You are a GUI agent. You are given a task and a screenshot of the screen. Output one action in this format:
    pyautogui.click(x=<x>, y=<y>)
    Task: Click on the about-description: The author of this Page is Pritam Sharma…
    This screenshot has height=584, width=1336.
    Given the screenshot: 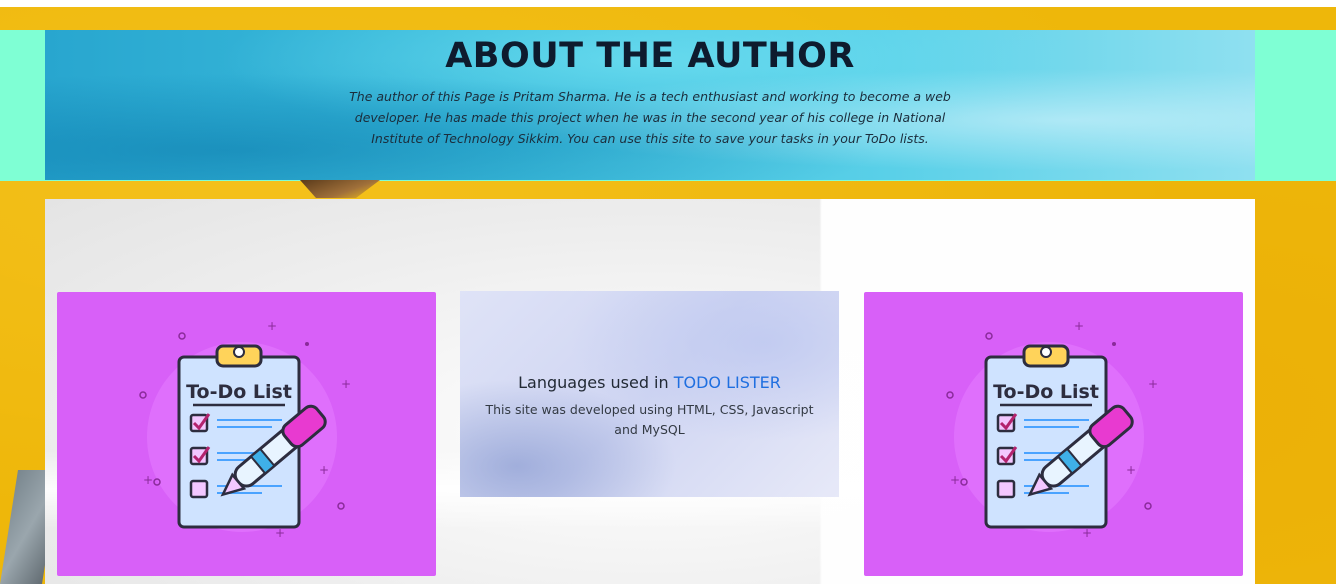 What is the action you would take?
    pyautogui.click(x=650, y=117)
    